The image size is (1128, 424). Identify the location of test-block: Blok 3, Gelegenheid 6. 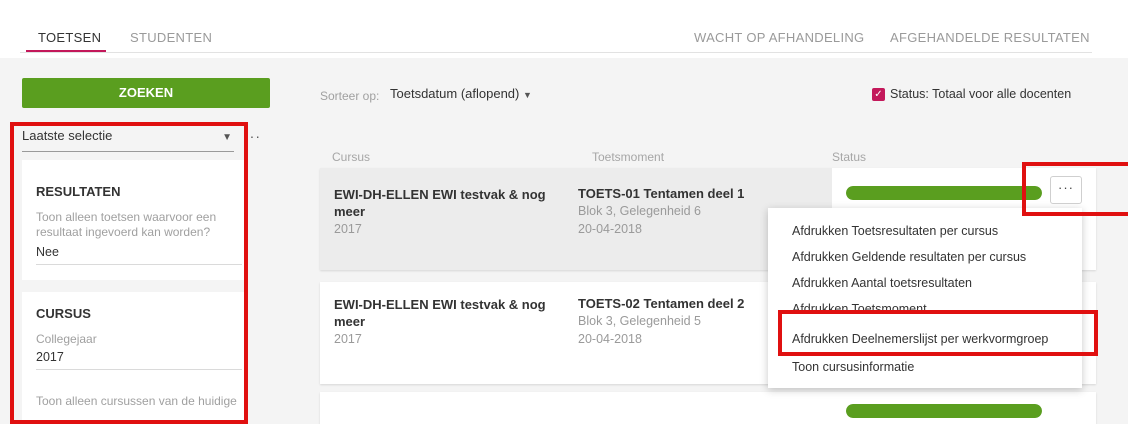
(640, 211).